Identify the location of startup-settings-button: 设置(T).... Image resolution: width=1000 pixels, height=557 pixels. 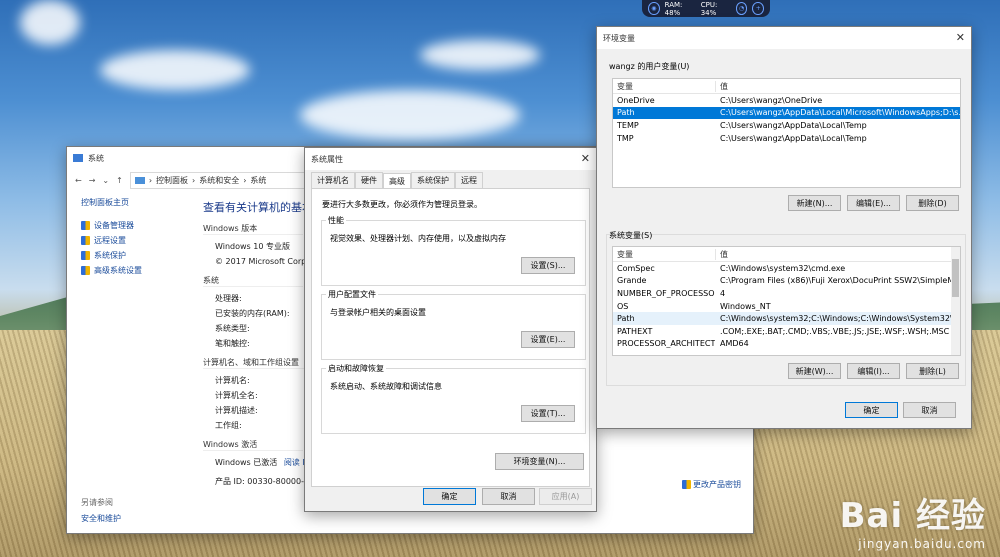
(548, 413).